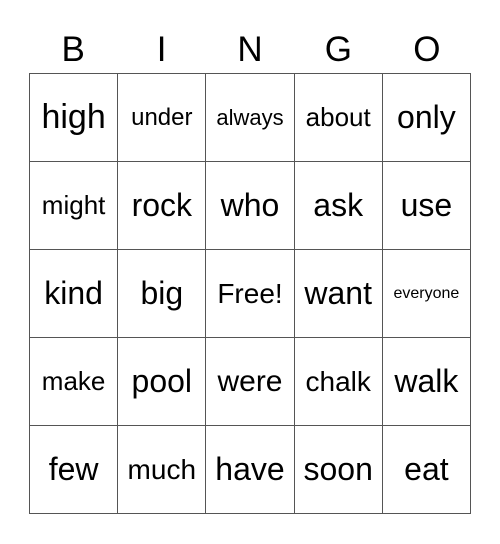 This screenshot has height=544, width=500. What do you see at coordinates (338, 294) in the screenshot?
I see `bingo-cell: want` at bounding box center [338, 294].